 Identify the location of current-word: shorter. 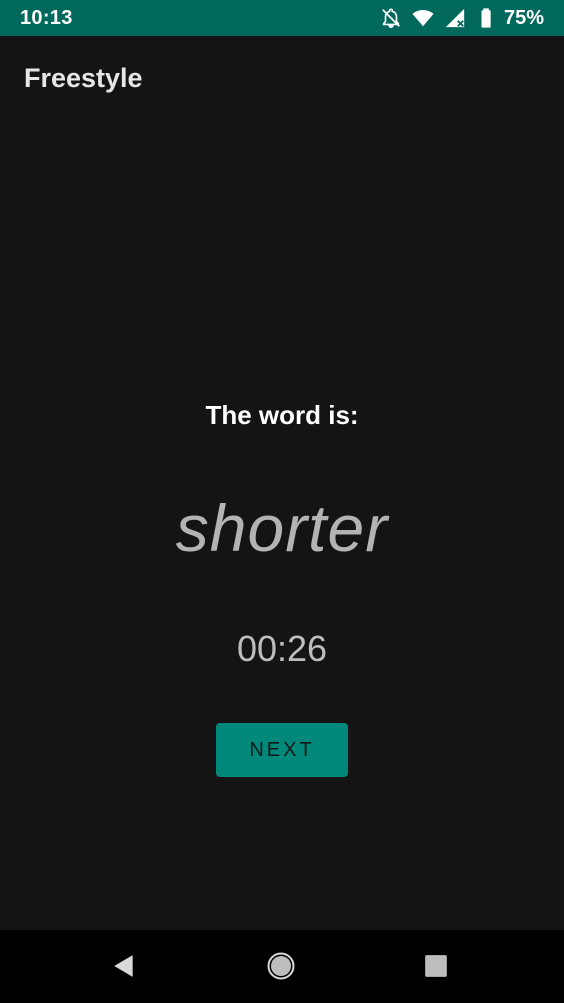
(282, 528).